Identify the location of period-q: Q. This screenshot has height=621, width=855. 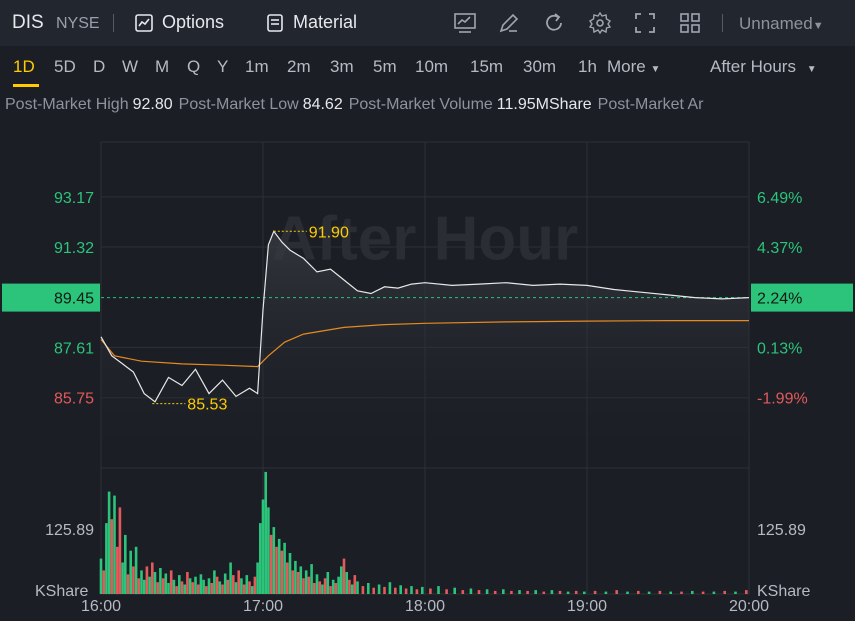
(193, 67).